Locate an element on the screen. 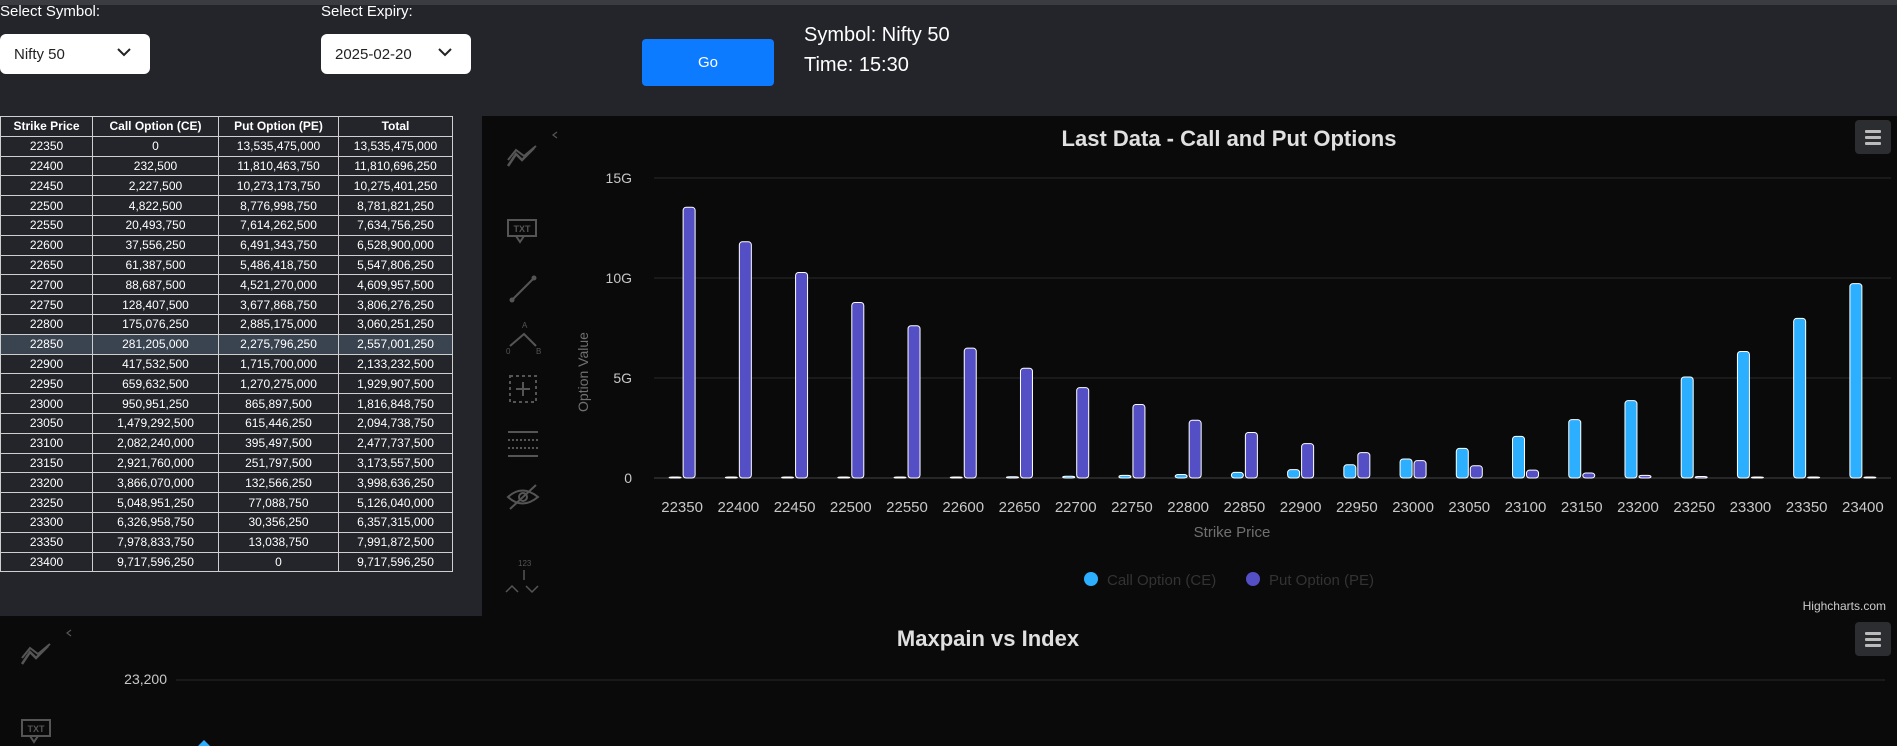 This screenshot has height=746, width=1897. cell-total: 3,060,251,250 is located at coordinates (395, 324).